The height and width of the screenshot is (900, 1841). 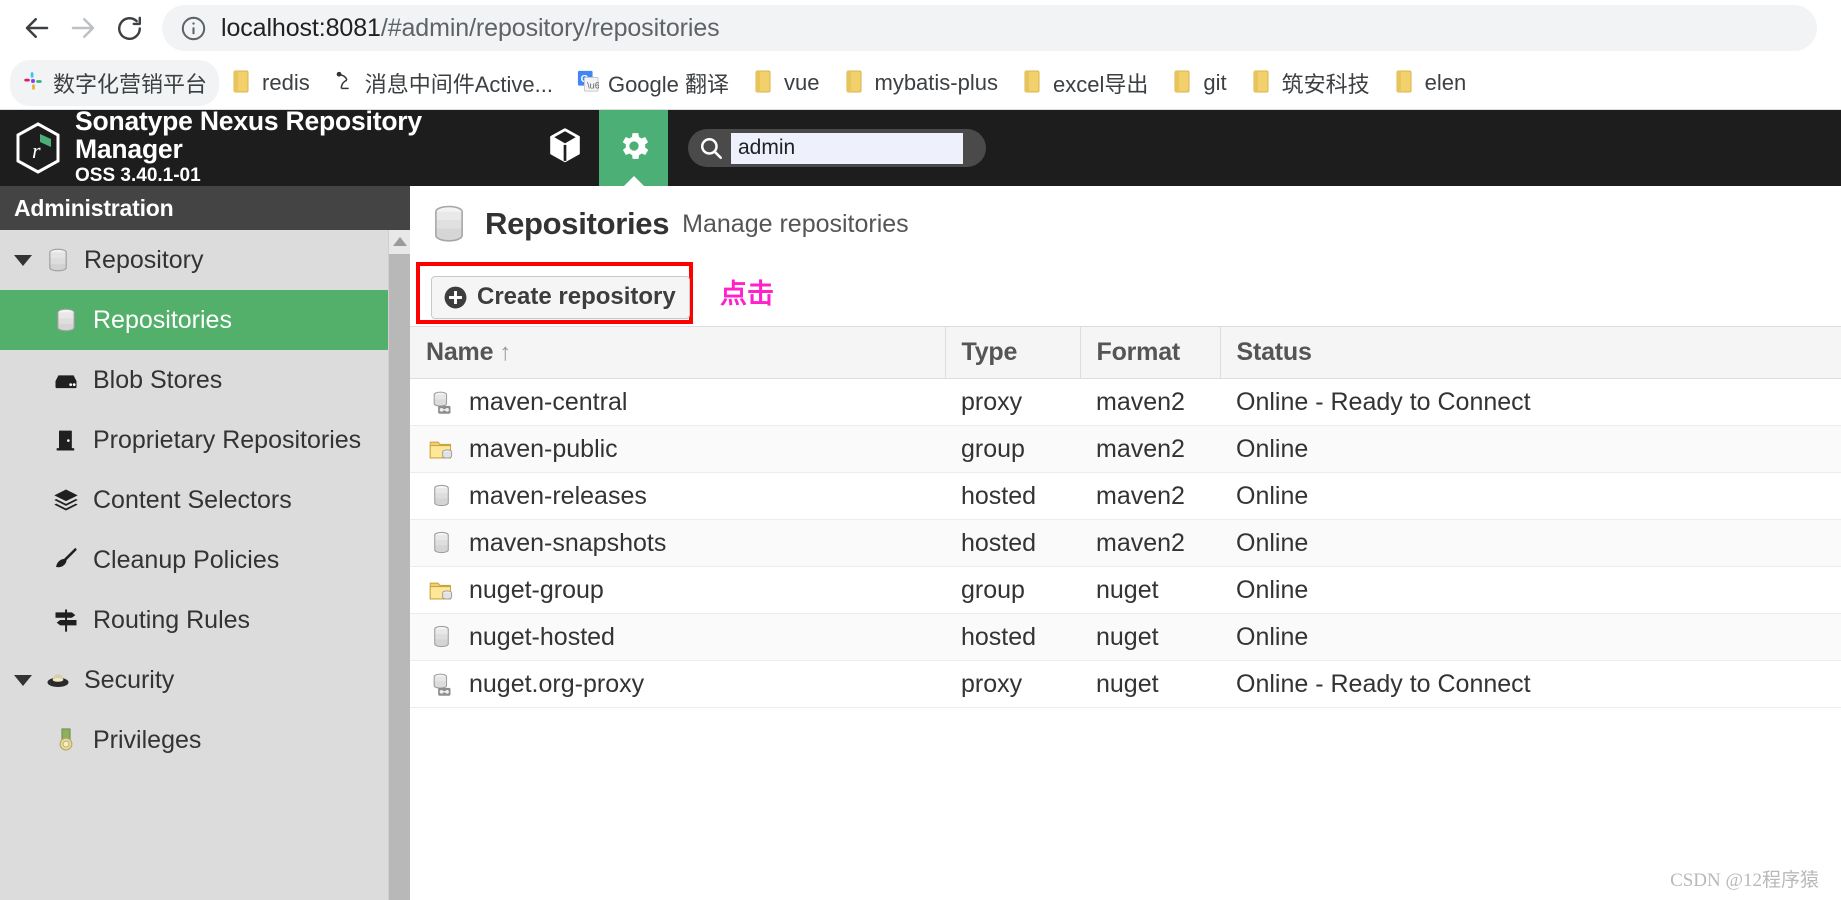 I want to click on table-row: maven-snapshots hosted maven2 Online, so click(x=1125, y=543).